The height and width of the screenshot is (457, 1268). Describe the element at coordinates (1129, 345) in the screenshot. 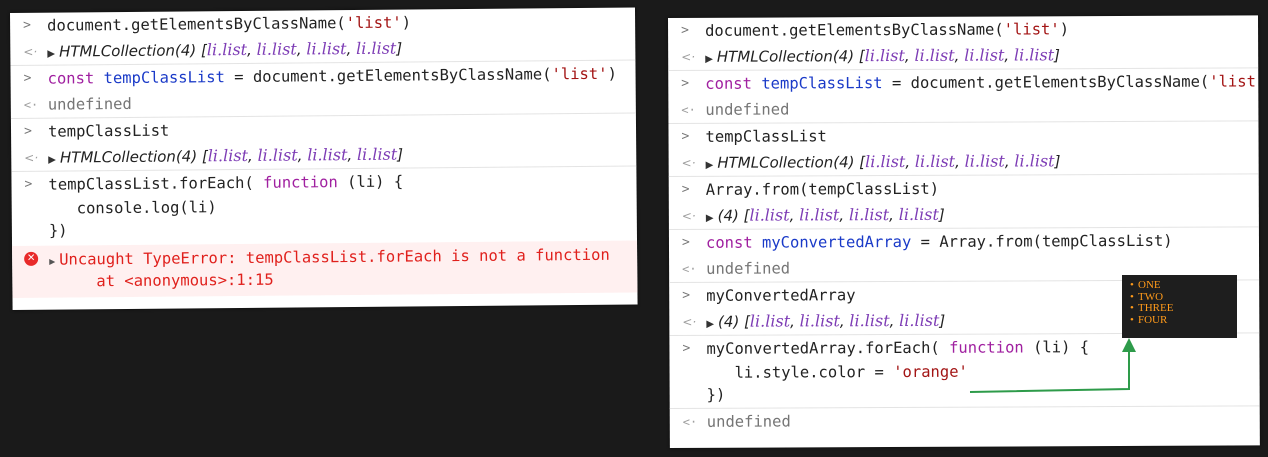

I see `arrow-head-icon` at that location.